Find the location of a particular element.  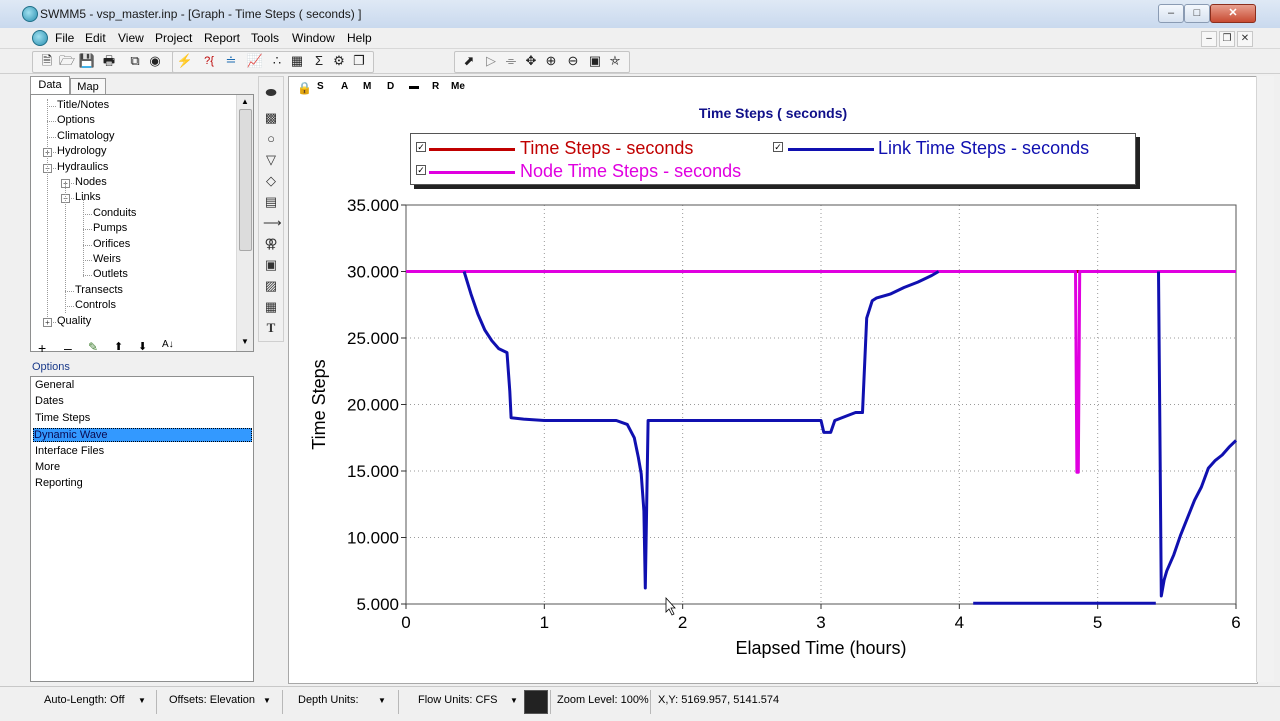

pan-icon: ✥ is located at coordinates (531, 61).